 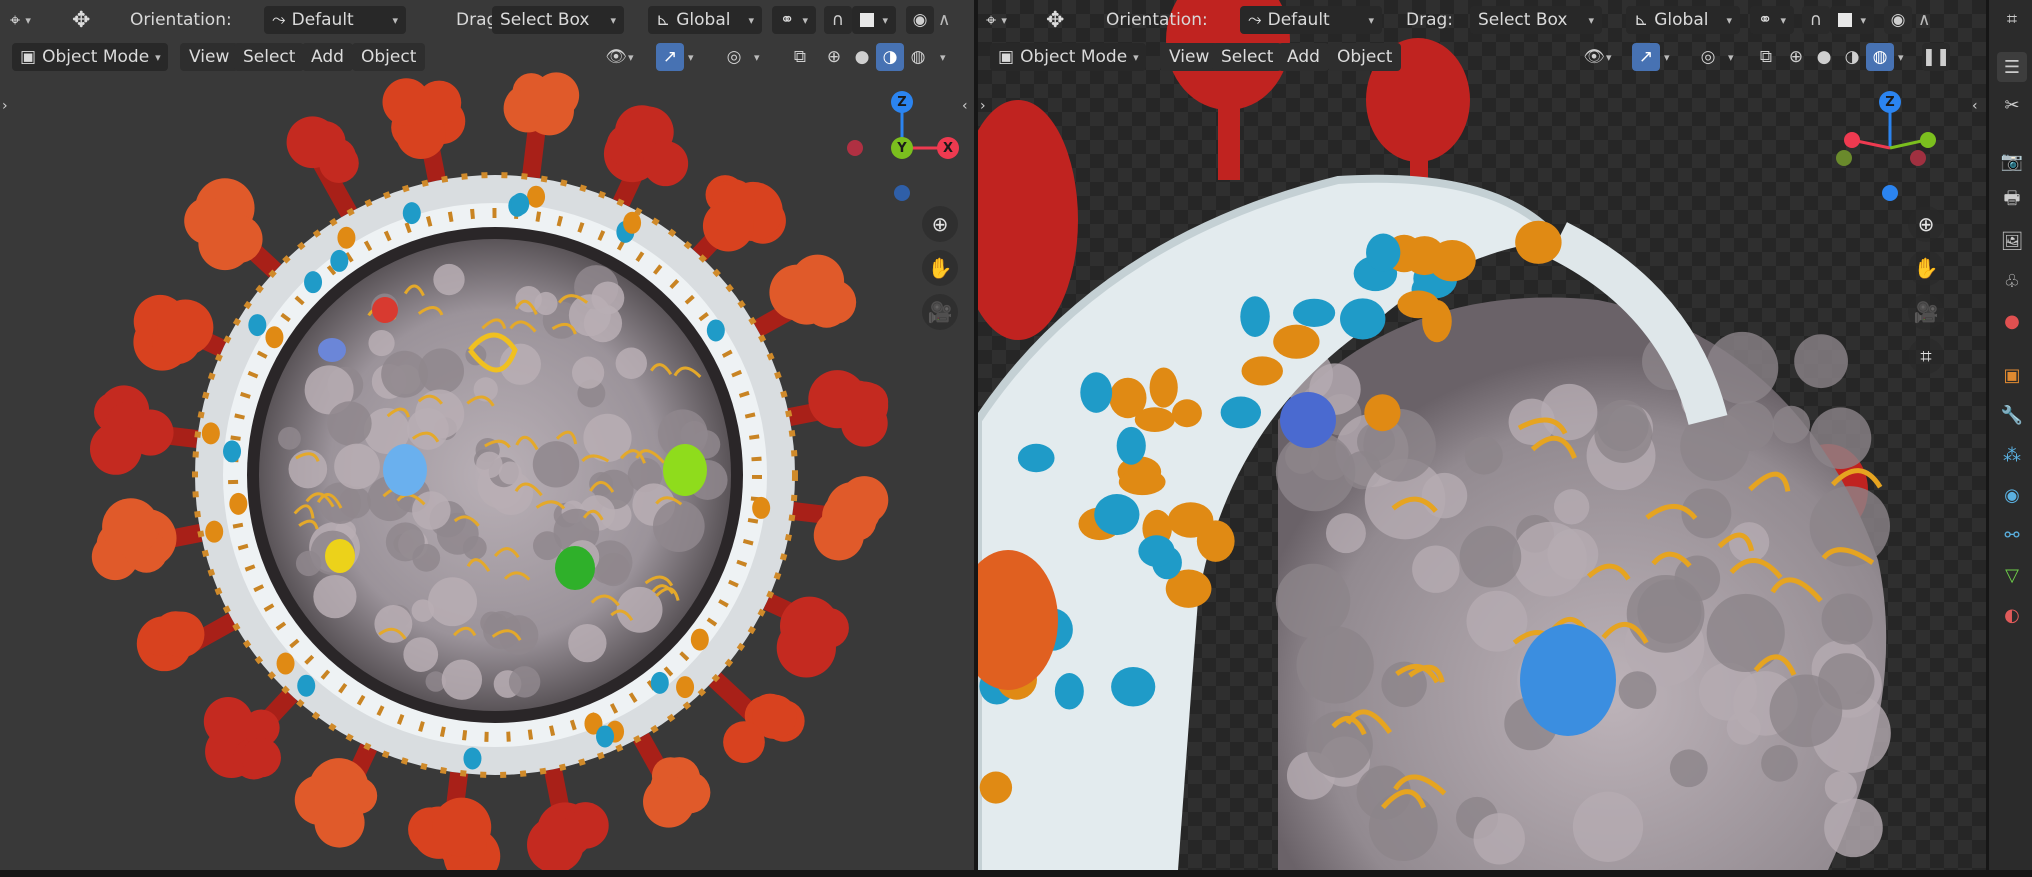 What do you see at coordinates (2012, 281) in the screenshot?
I see `tab-scene: ♧` at bounding box center [2012, 281].